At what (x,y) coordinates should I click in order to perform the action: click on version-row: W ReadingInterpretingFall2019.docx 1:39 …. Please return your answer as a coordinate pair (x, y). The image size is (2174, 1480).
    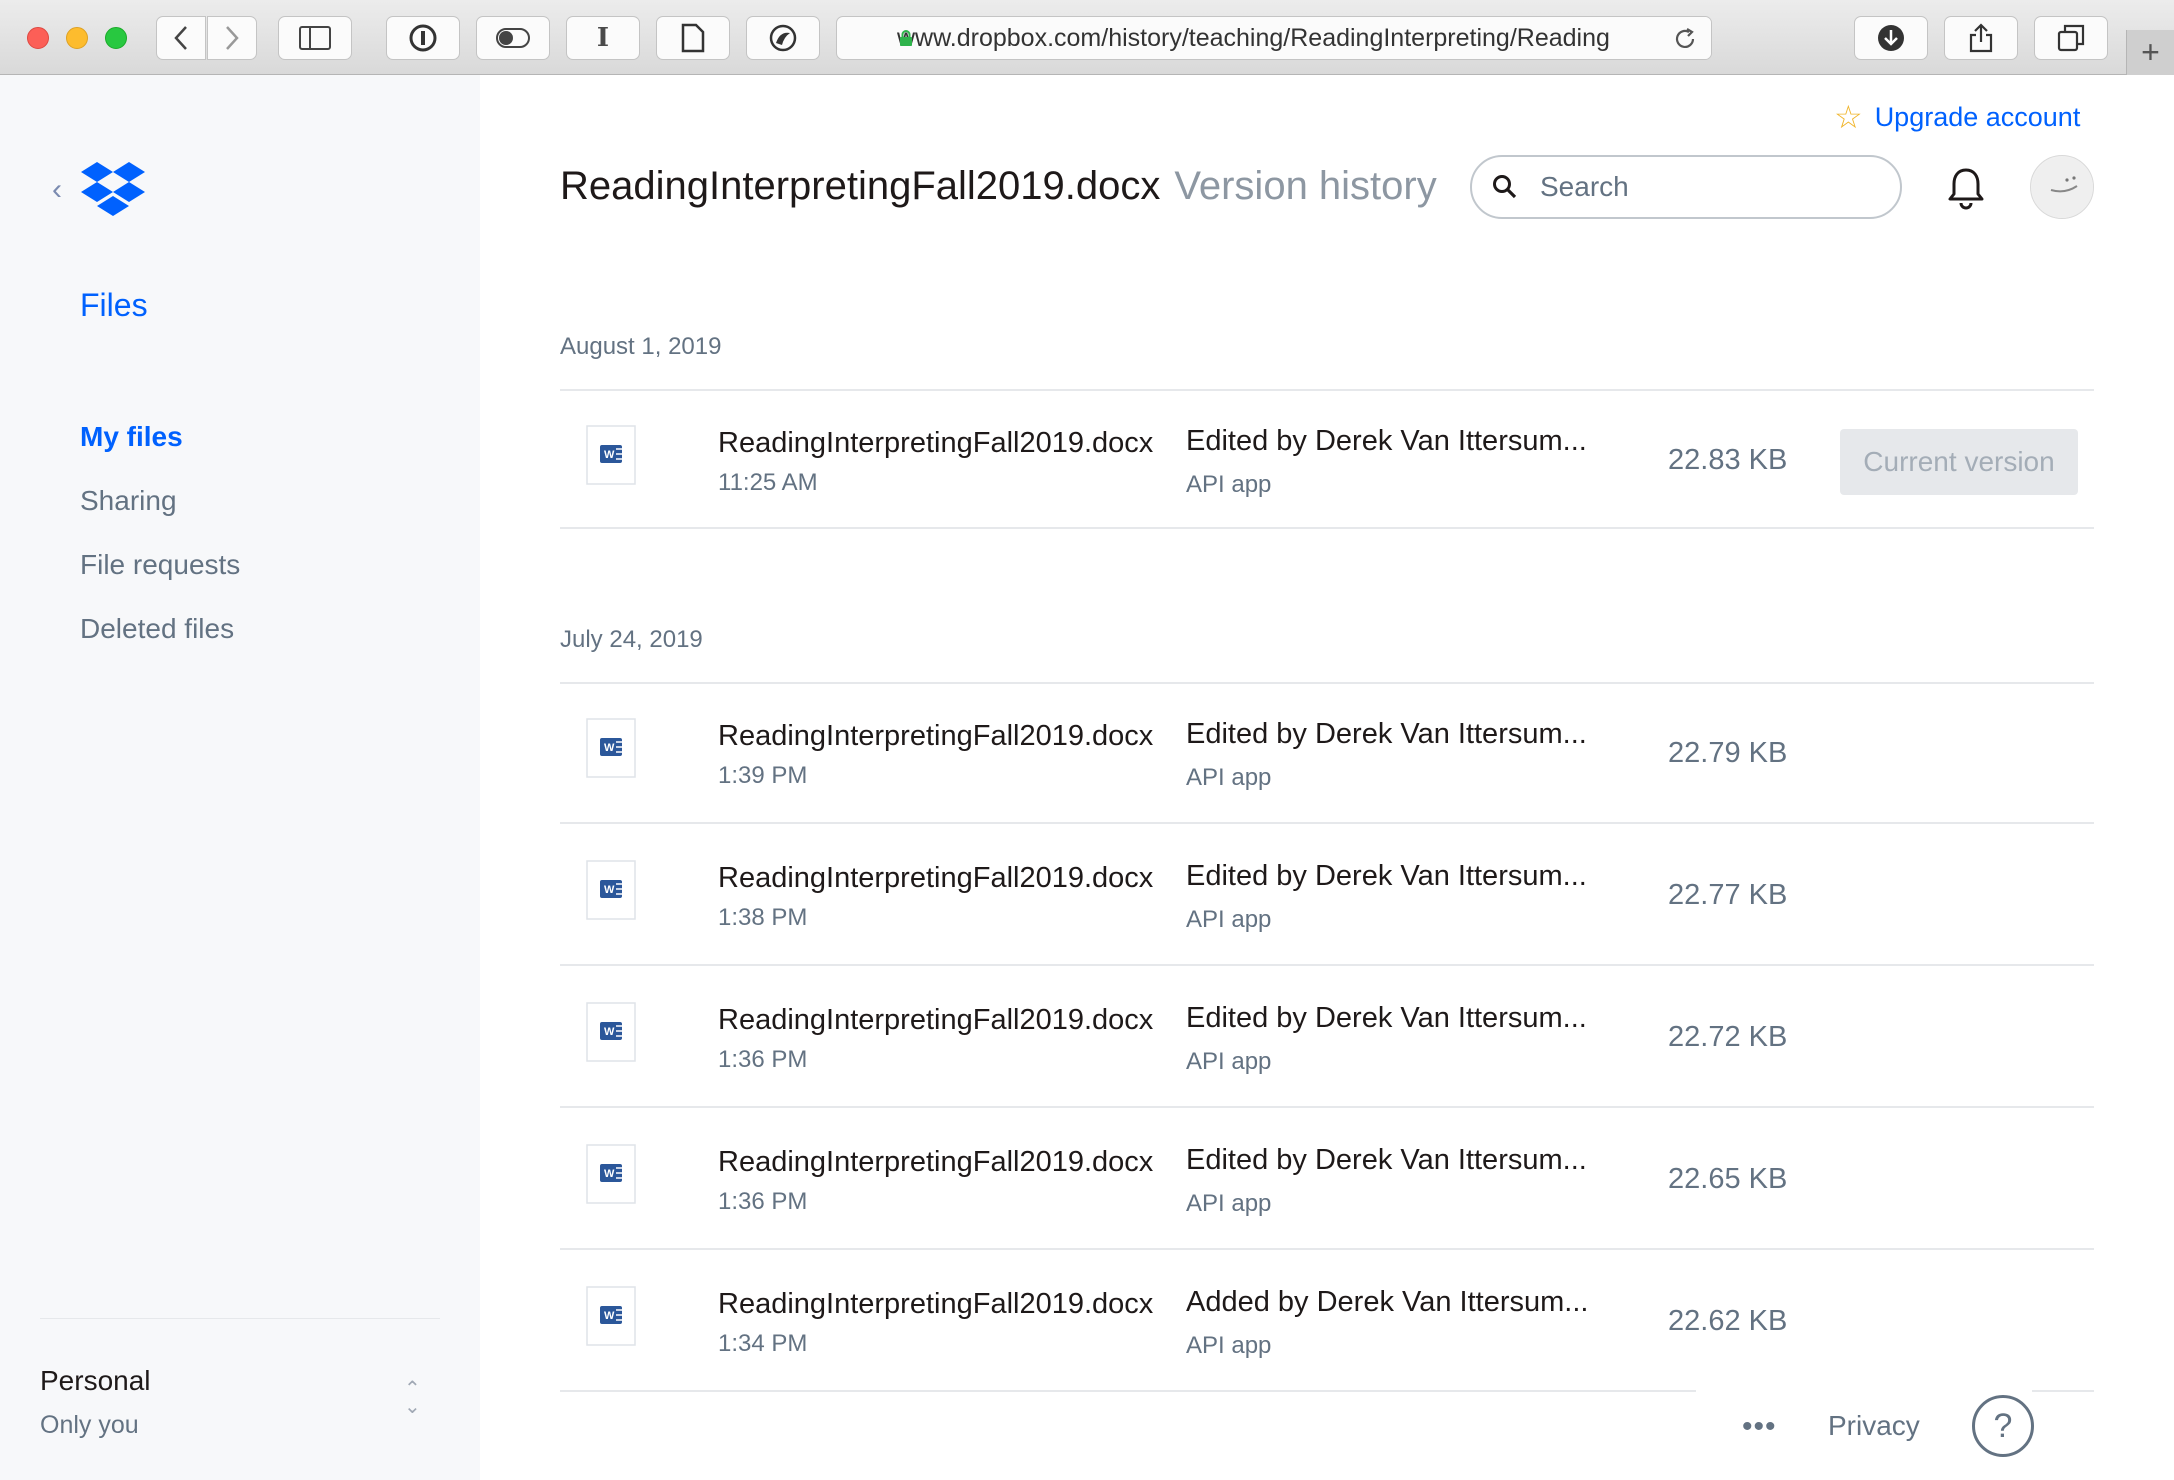
    Looking at the image, I should click on (1327, 752).